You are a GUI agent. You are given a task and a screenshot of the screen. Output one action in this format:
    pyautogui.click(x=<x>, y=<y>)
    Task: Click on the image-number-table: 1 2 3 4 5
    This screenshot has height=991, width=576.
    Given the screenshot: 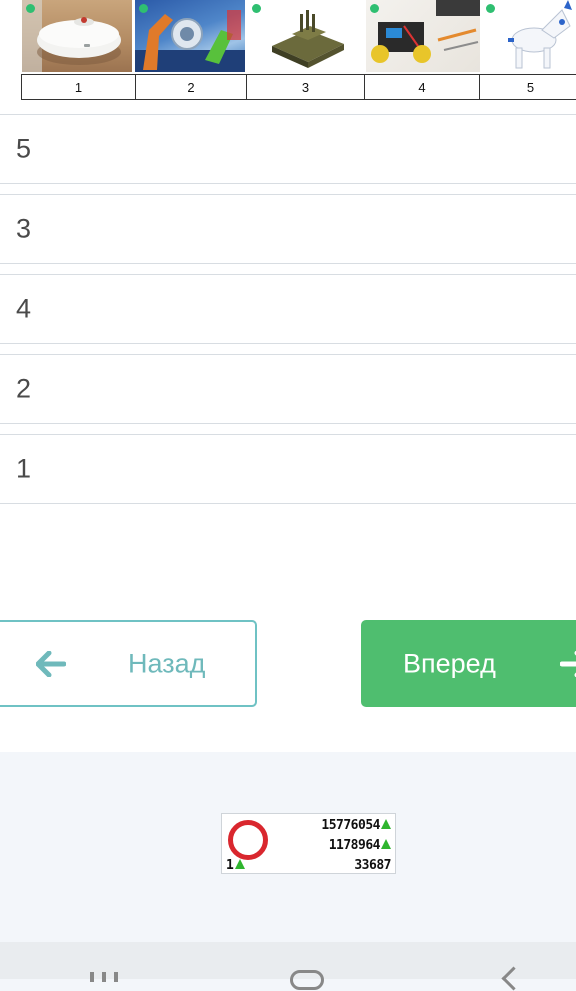 What is the action you would take?
    pyautogui.click(x=298, y=87)
    